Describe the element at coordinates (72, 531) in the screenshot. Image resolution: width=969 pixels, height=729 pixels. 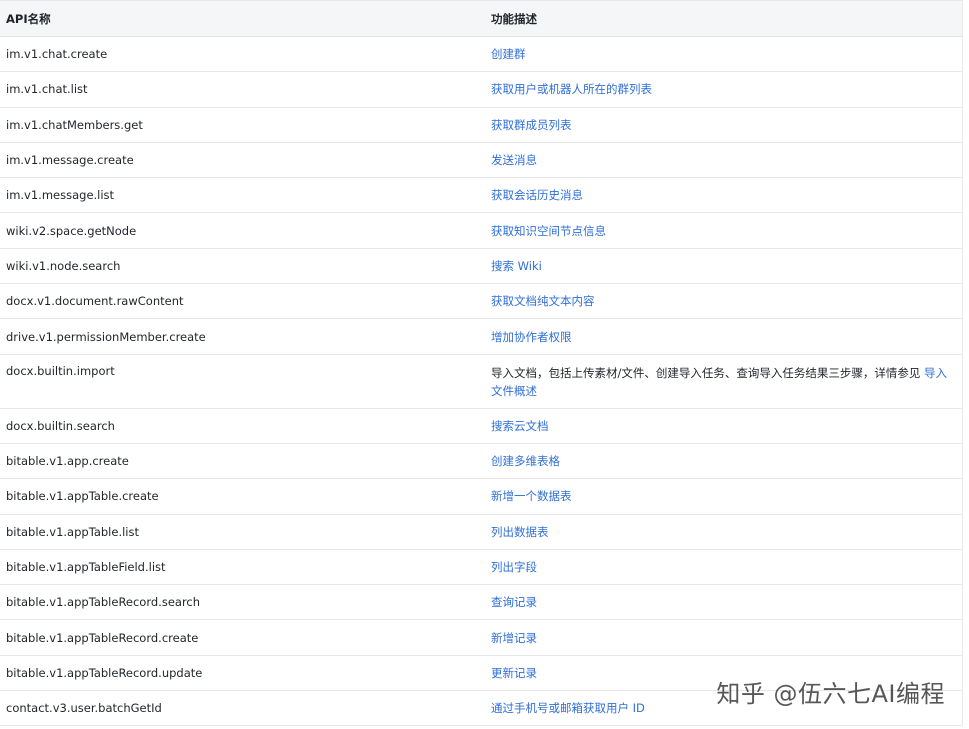
I see `api-name-cell: bitable.v1.appTable.list` at that location.